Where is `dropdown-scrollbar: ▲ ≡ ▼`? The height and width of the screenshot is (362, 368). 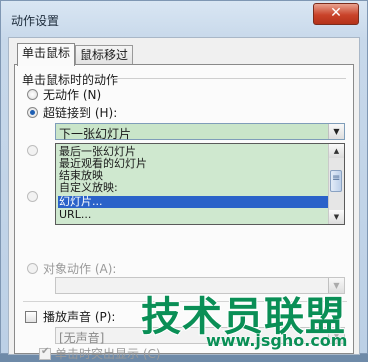
dropdown-scrollbar: ▲ ≡ ▼ is located at coordinates (336, 184).